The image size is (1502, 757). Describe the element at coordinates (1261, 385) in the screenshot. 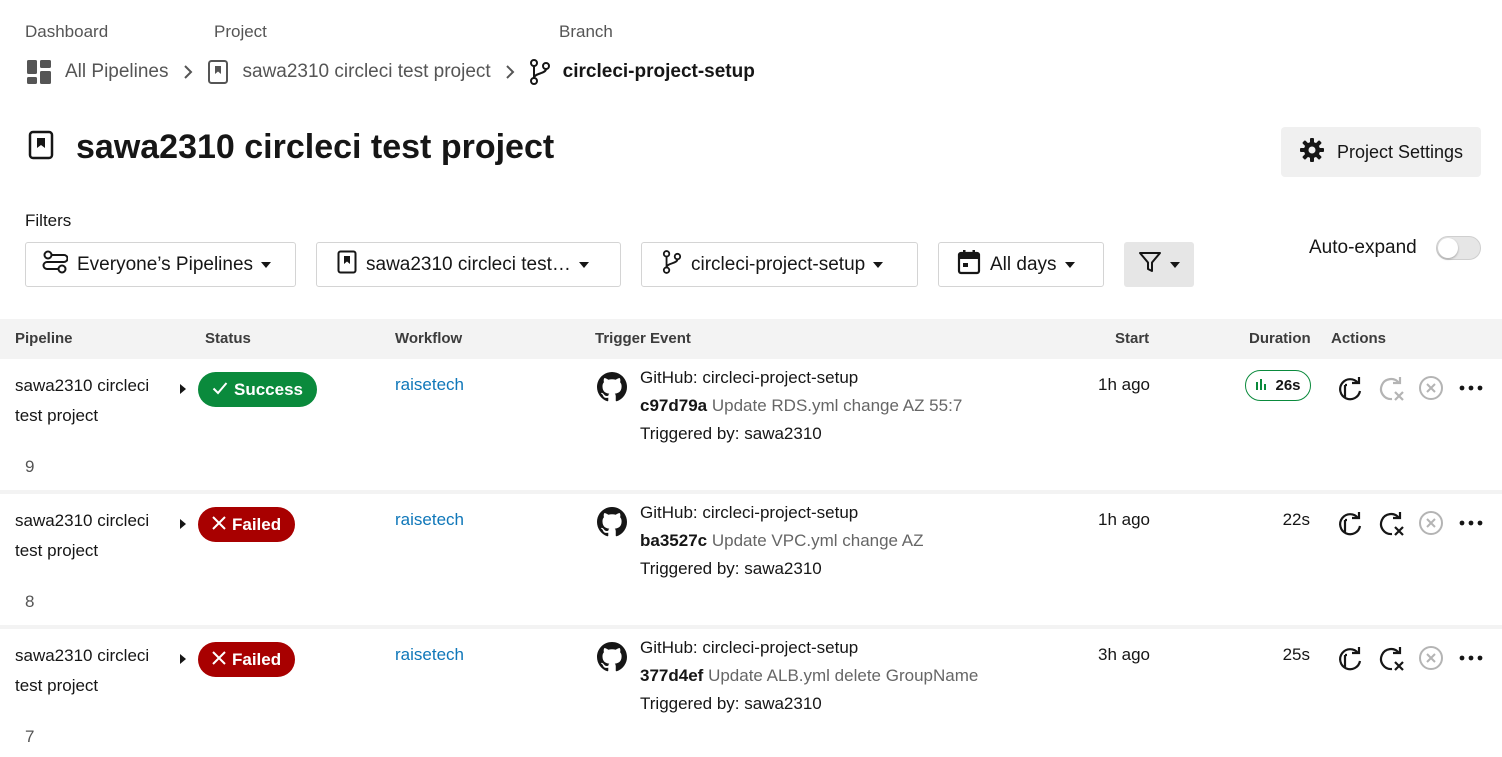

I see `bar-chart-icon` at that location.